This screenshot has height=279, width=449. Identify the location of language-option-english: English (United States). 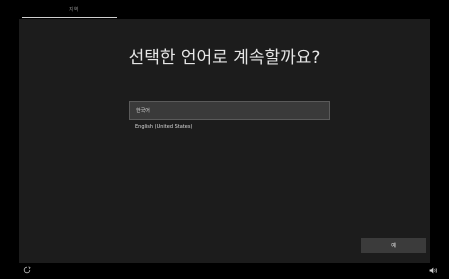
(229, 127).